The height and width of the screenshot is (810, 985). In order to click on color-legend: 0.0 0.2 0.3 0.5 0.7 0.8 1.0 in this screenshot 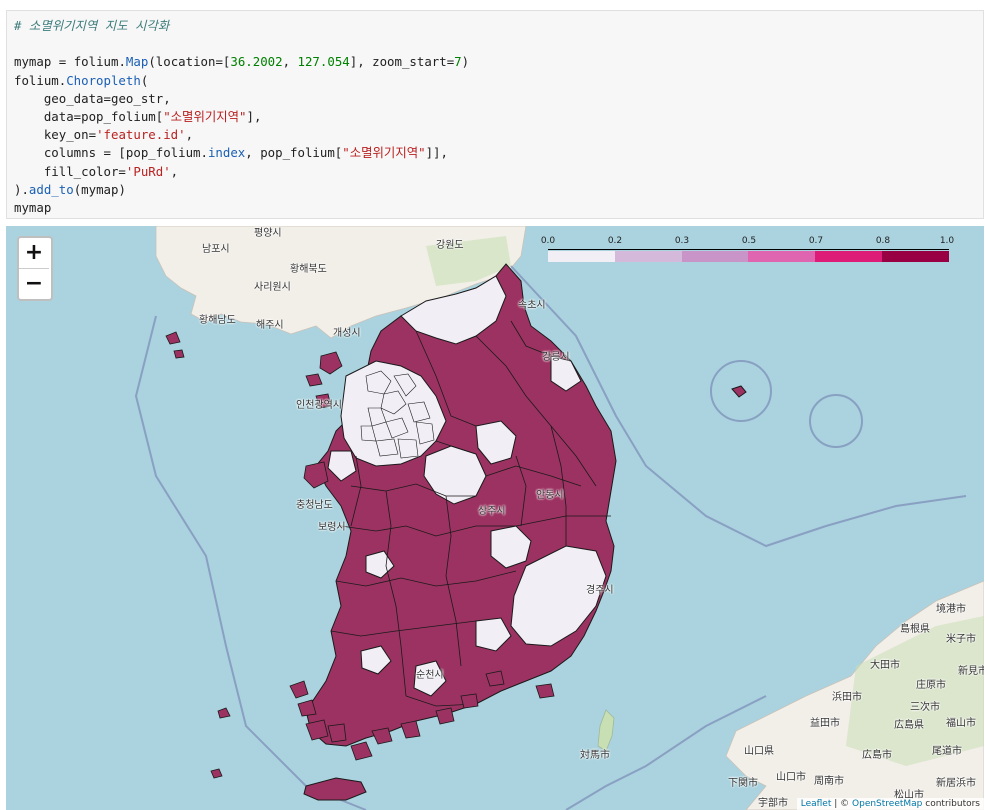, I will do `click(747, 251)`.